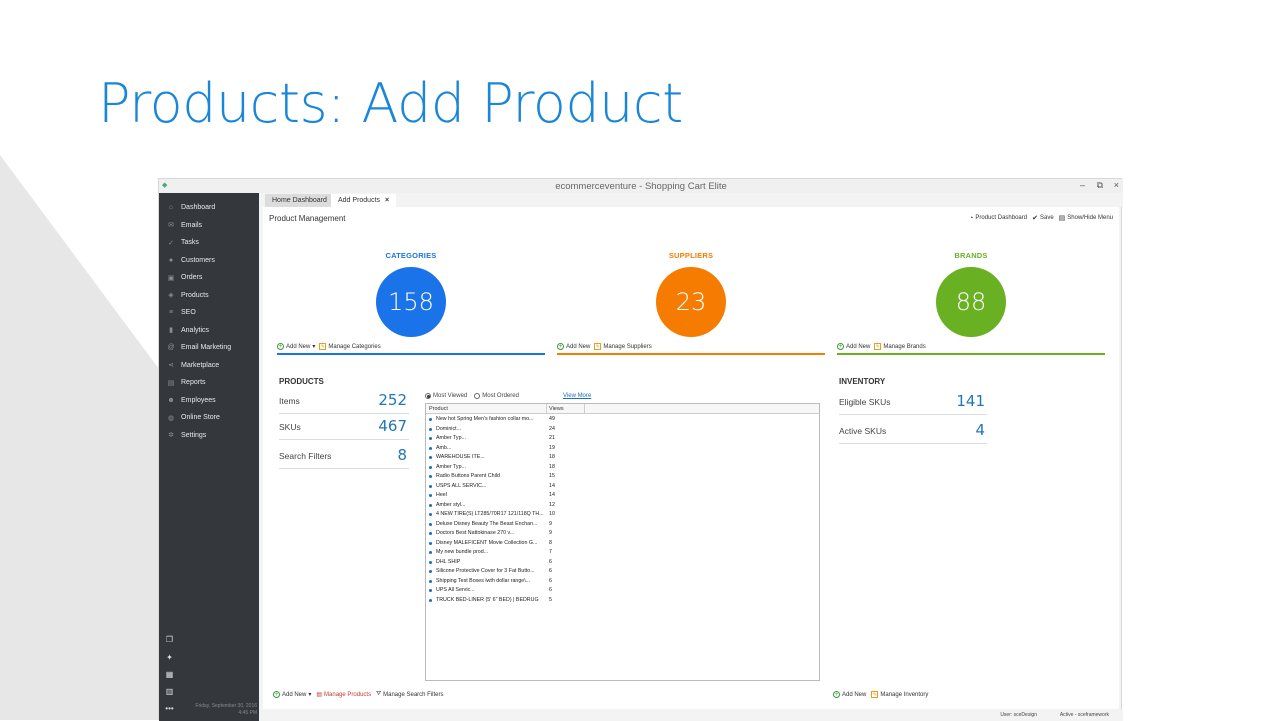  What do you see at coordinates (343, 695) in the screenshot?
I see `manage-products-button: ▤ Manage Products` at bounding box center [343, 695].